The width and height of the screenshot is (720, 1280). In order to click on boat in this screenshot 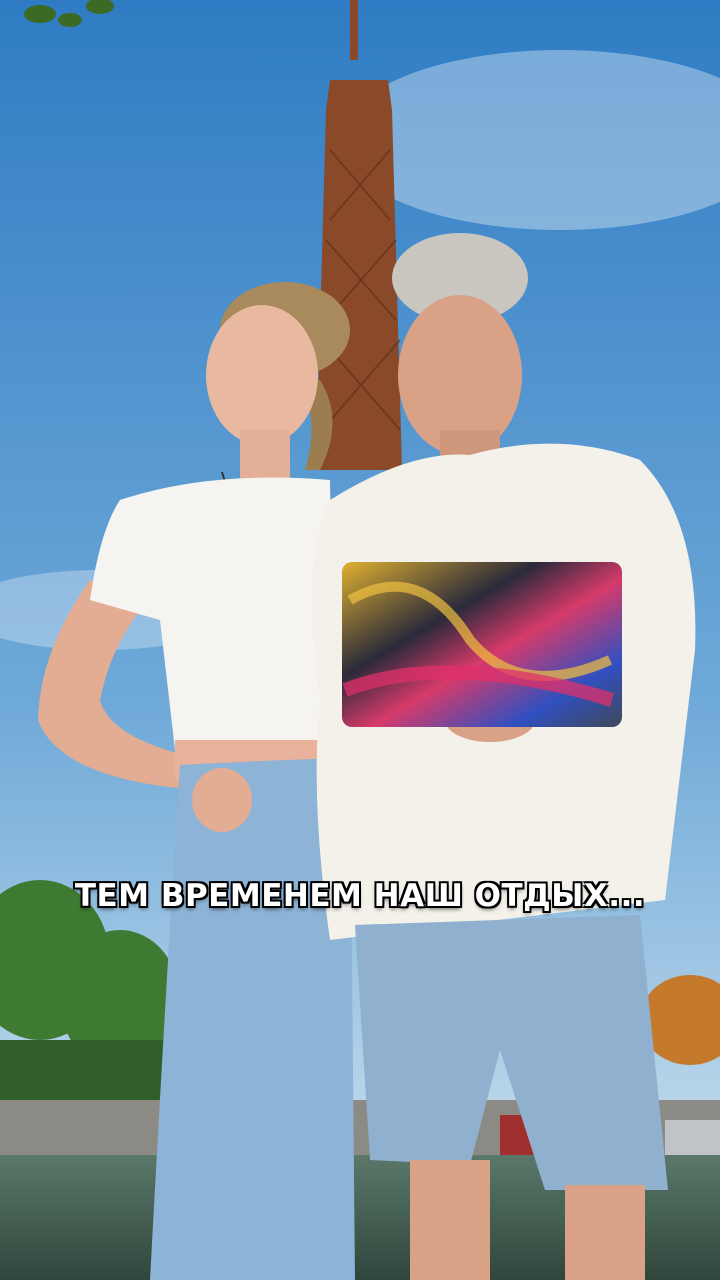, I will do `click(692, 1140)`.